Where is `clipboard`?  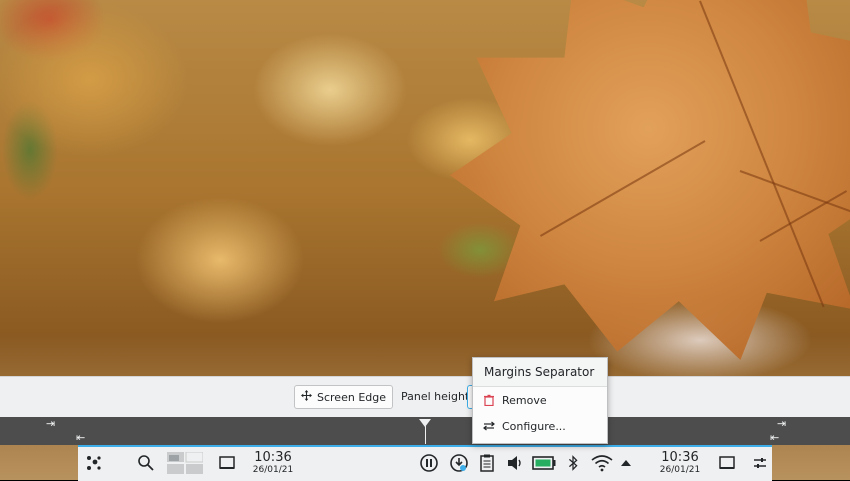
clipboard is located at coordinates (487, 462).